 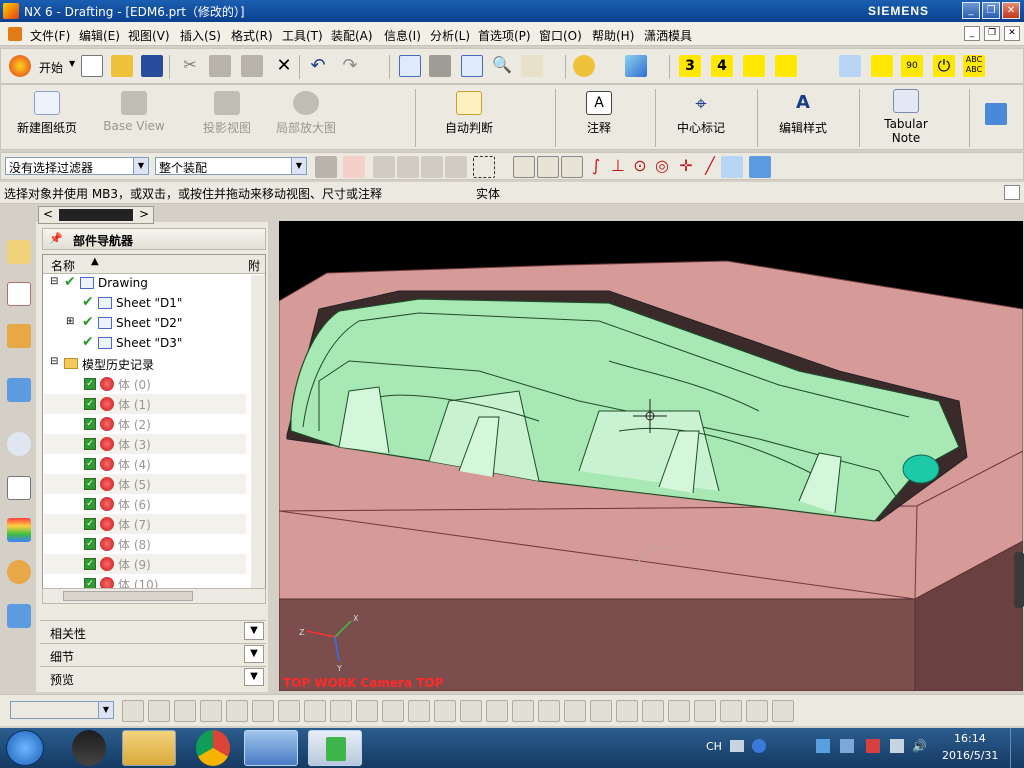 What do you see at coordinates (759, 746) in the screenshot?
I see `help-icon` at bounding box center [759, 746].